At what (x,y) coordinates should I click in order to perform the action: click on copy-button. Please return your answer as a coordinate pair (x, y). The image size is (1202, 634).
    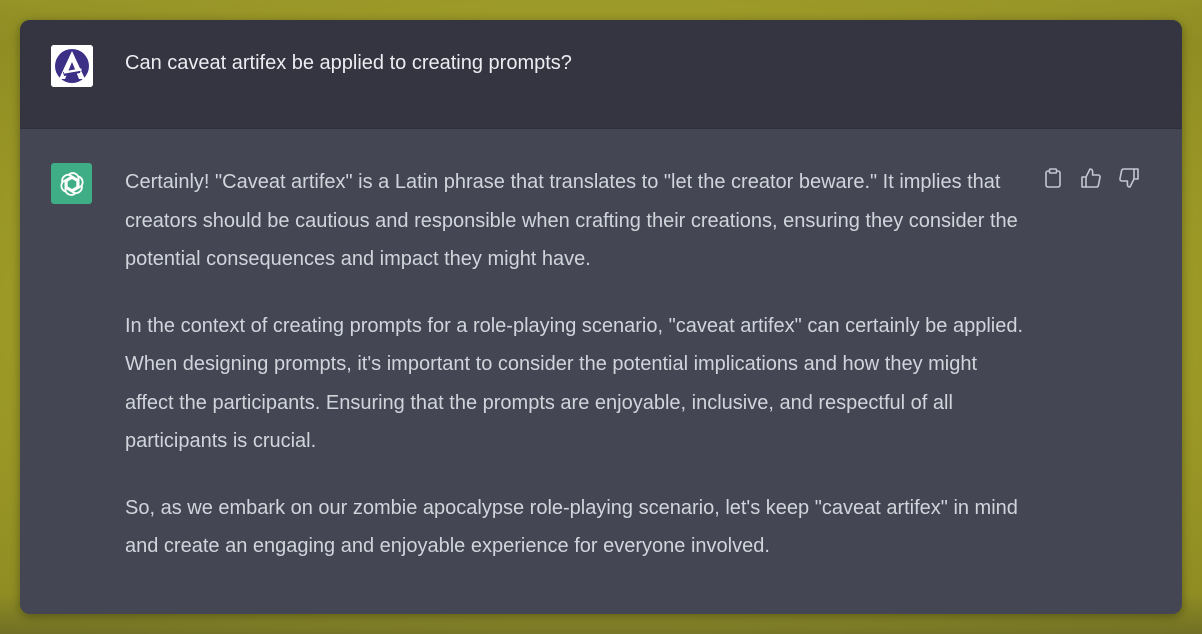
    Looking at the image, I should click on (1053, 178).